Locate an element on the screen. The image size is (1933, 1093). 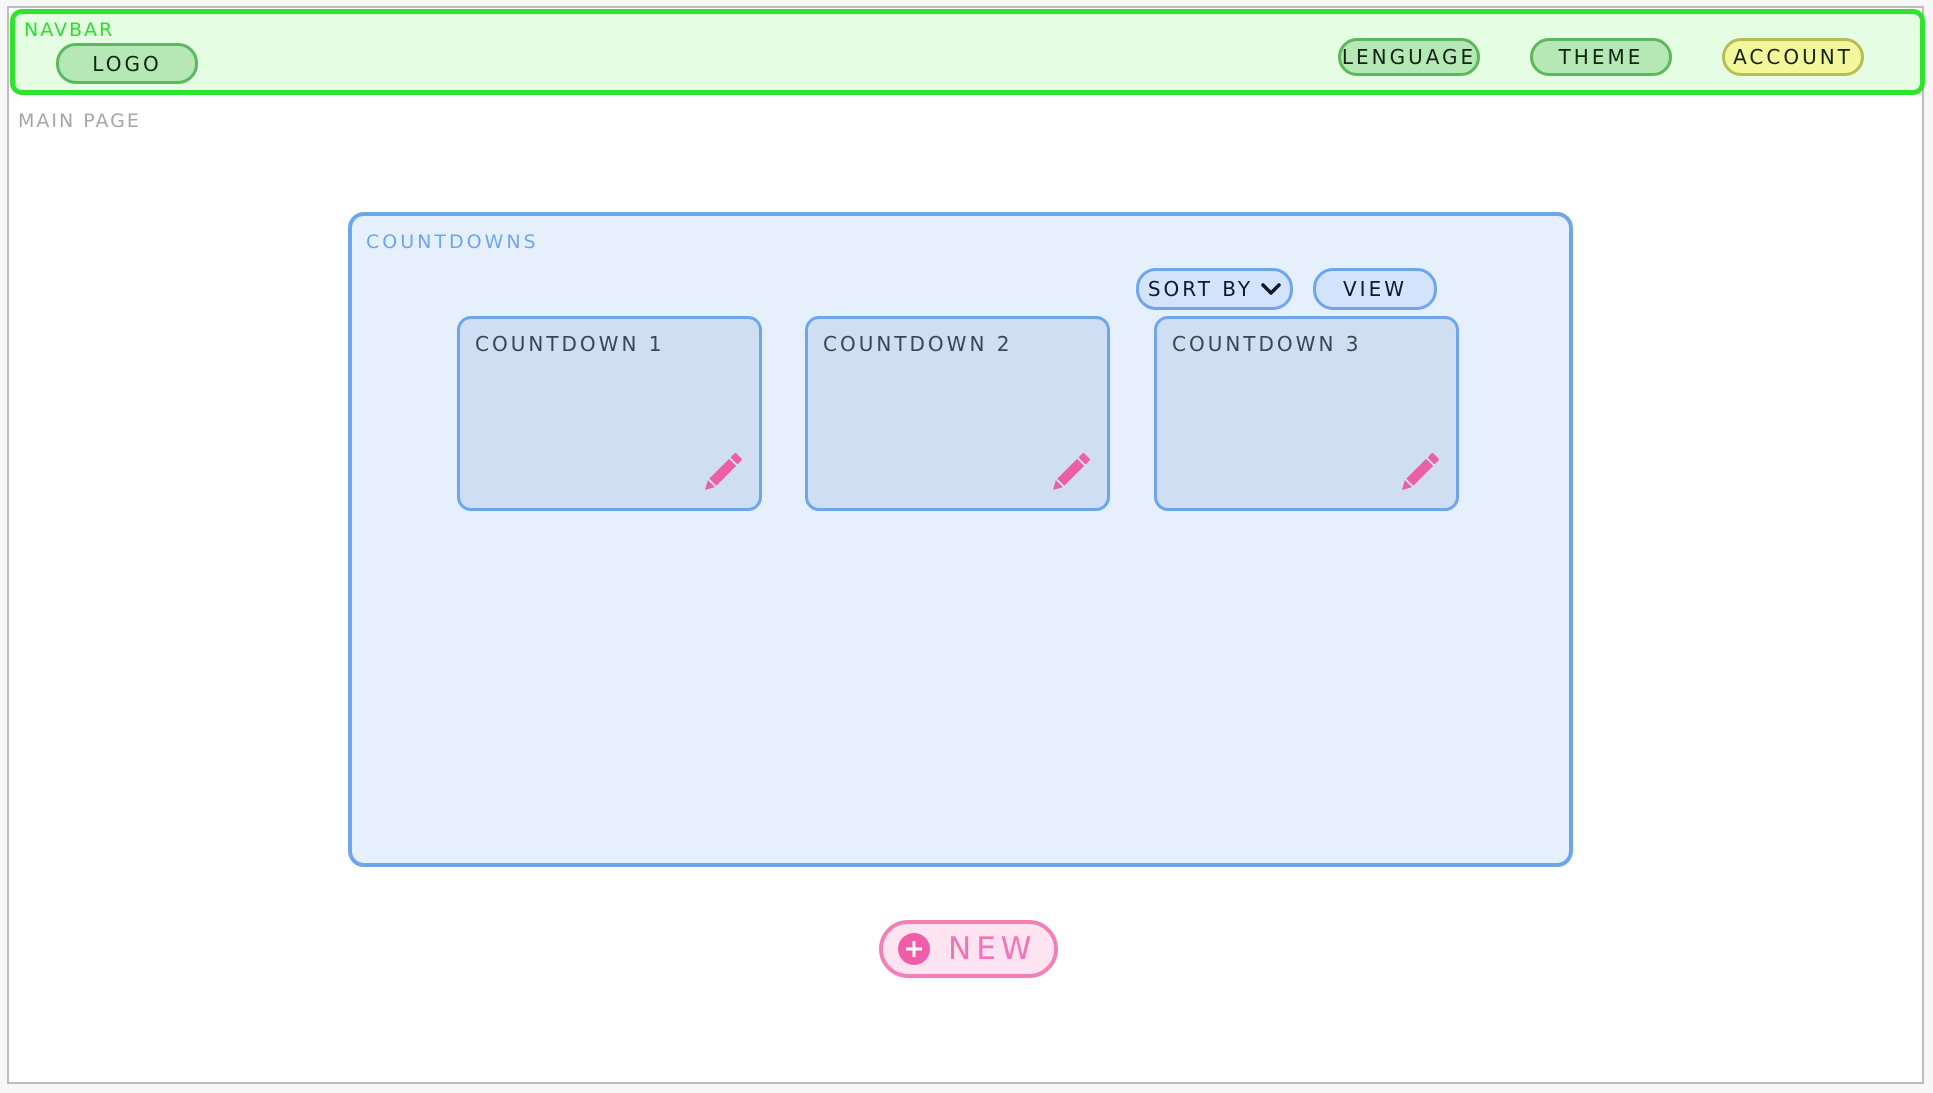
new-button-label: NEW is located at coordinates (992, 949).